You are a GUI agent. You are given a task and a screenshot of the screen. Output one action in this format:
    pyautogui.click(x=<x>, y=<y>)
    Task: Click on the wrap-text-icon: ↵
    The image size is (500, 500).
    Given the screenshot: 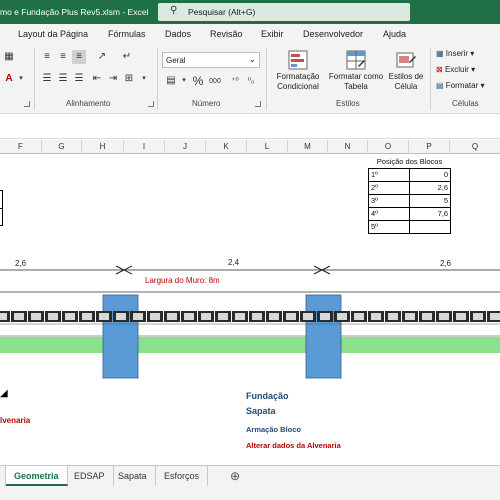 What is the action you would take?
    pyautogui.click(x=127, y=57)
    